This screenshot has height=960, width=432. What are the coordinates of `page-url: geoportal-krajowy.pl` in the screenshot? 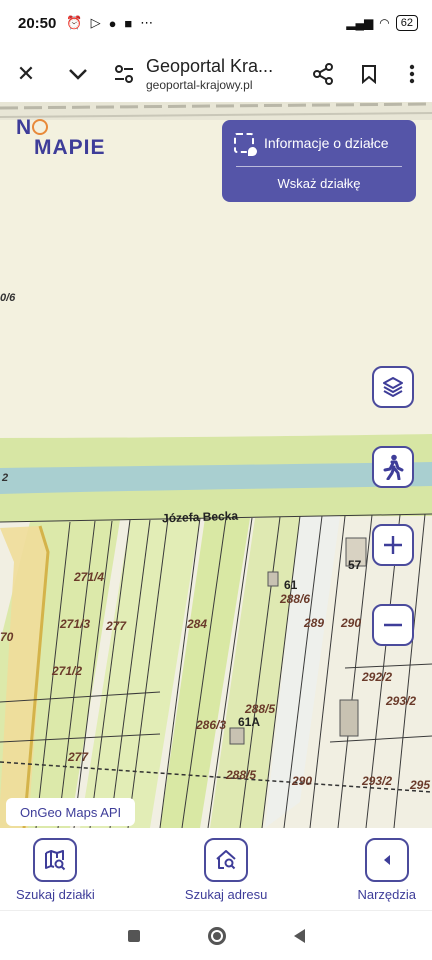 It's located at (199, 85).